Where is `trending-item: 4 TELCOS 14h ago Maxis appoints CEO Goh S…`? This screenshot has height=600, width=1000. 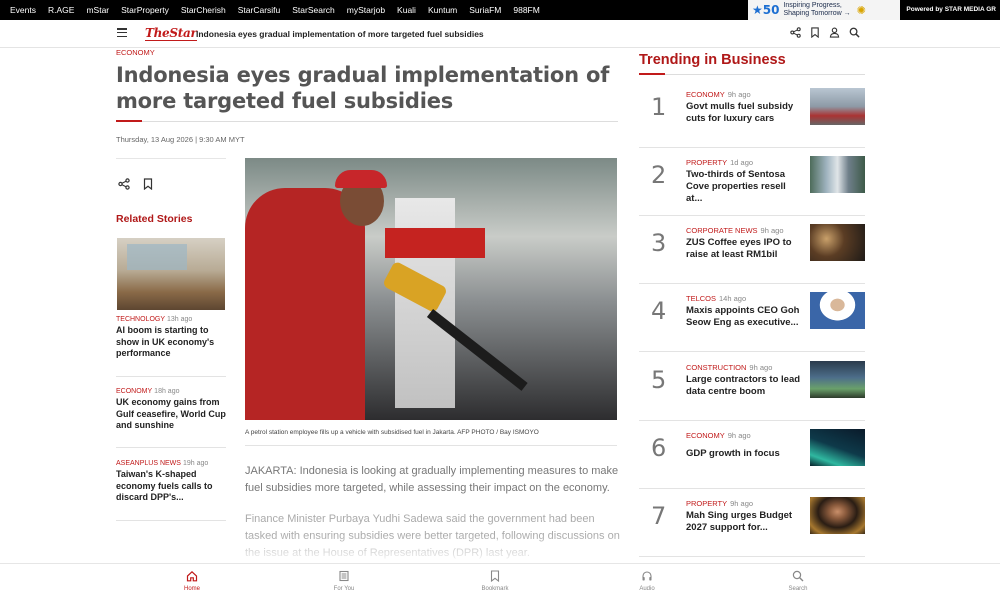 trending-item: 4 TELCOS 14h ago Maxis appoints CEO Goh S… is located at coordinates (752, 315).